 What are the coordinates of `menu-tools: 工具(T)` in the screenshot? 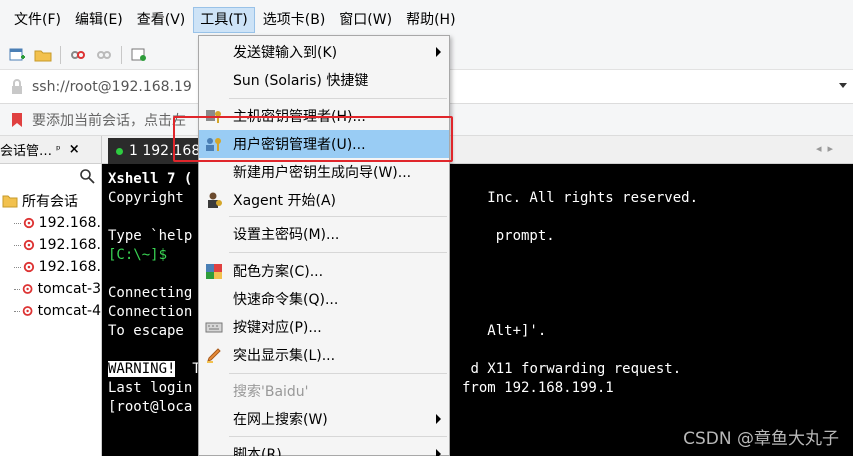 It's located at (224, 20).